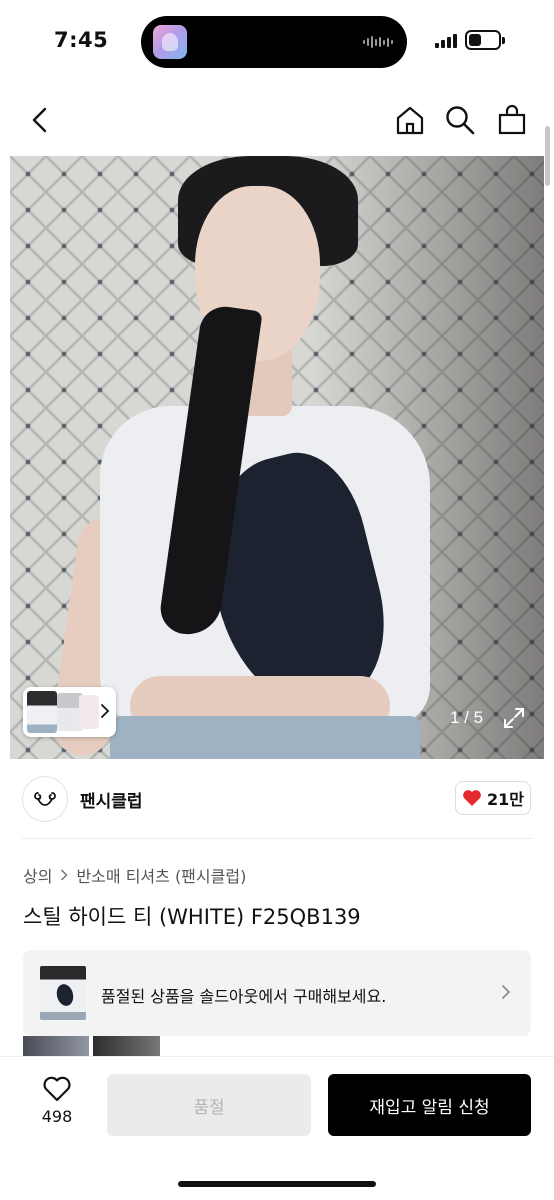 The image size is (554, 1200). Describe the element at coordinates (485, 40) in the screenshot. I see `battery-icon` at that location.